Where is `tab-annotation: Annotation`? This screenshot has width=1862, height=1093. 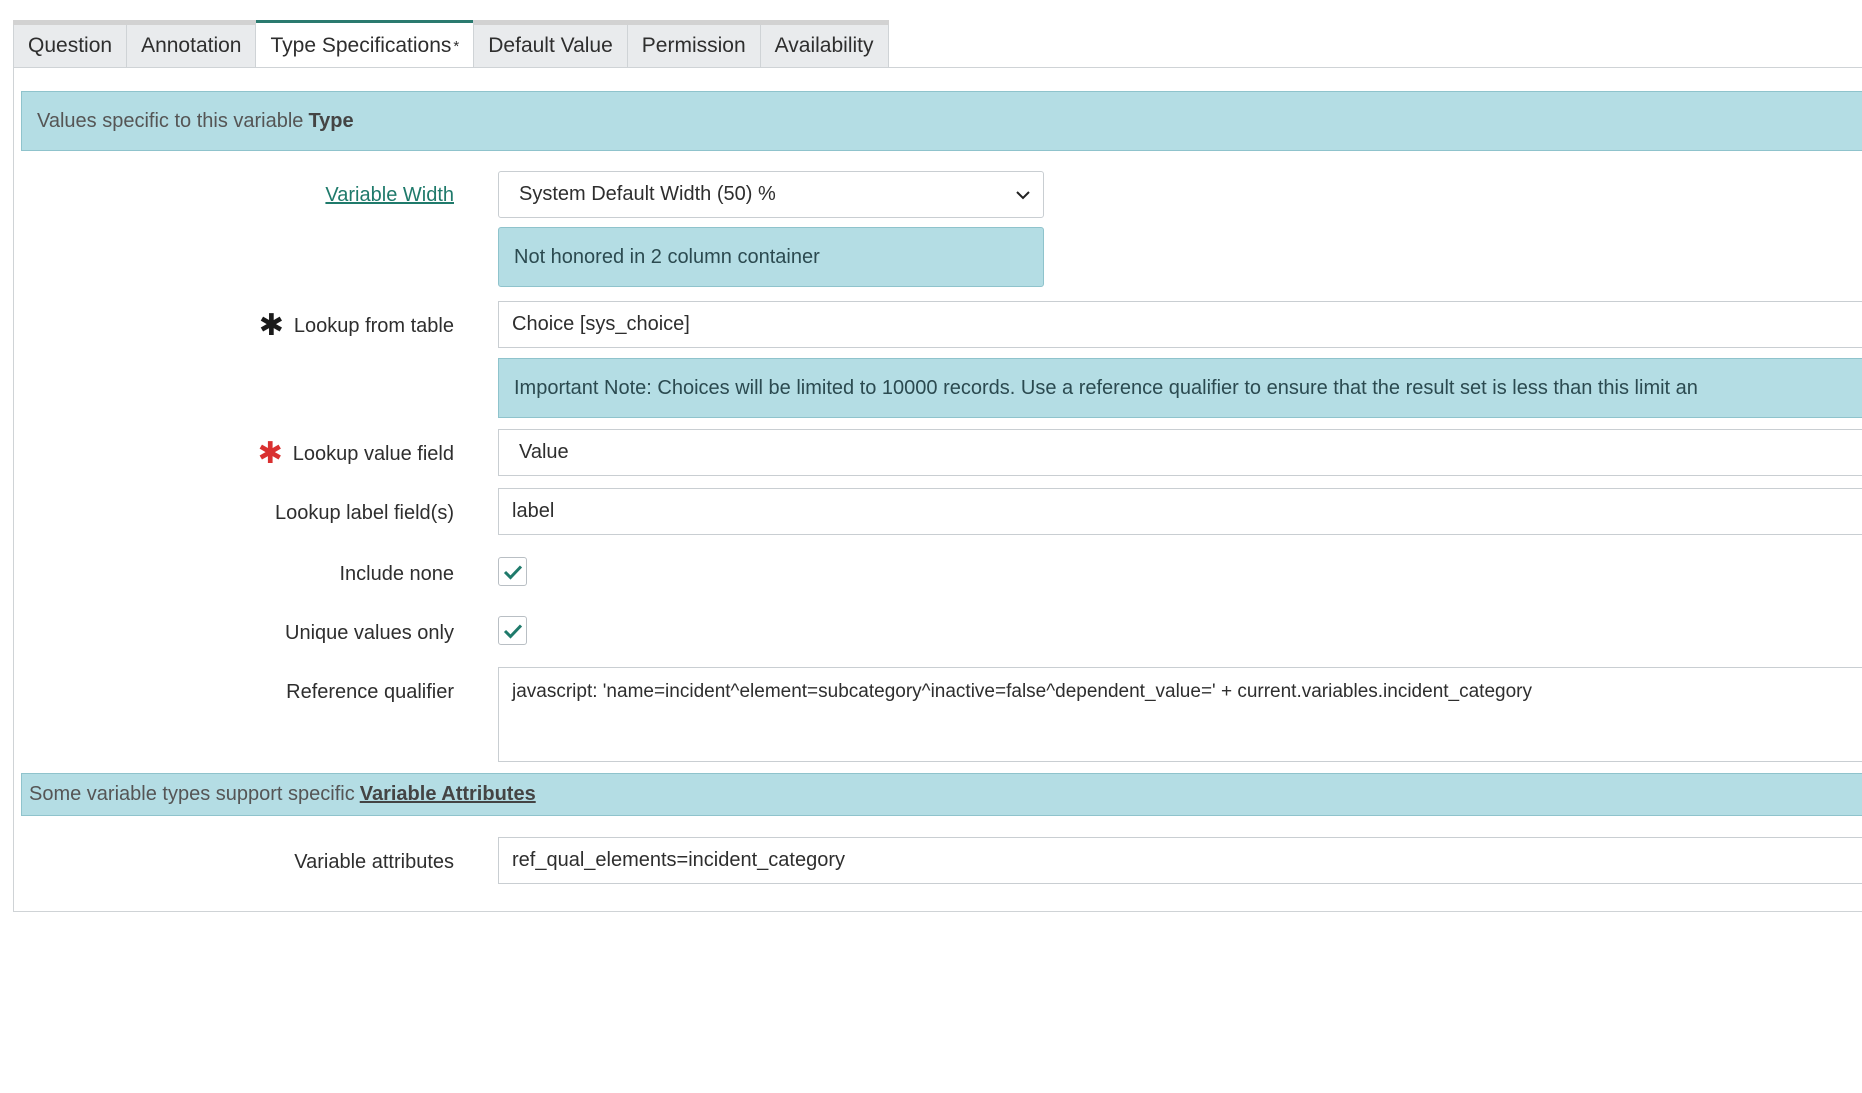 tab-annotation: Annotation is located at coordinates (192, 46).